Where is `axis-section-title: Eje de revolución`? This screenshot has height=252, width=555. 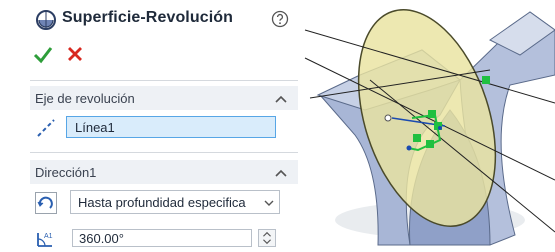
axis-section-title: Eje de revolución is located at coordinates (85, 98).